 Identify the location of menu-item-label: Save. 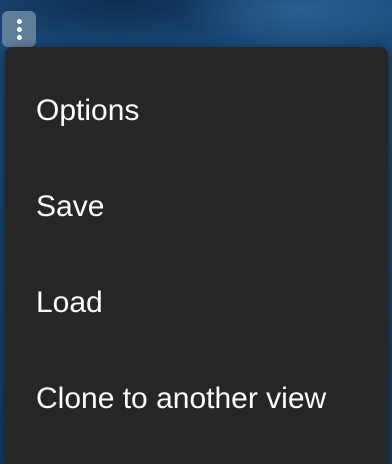
(70, 206).